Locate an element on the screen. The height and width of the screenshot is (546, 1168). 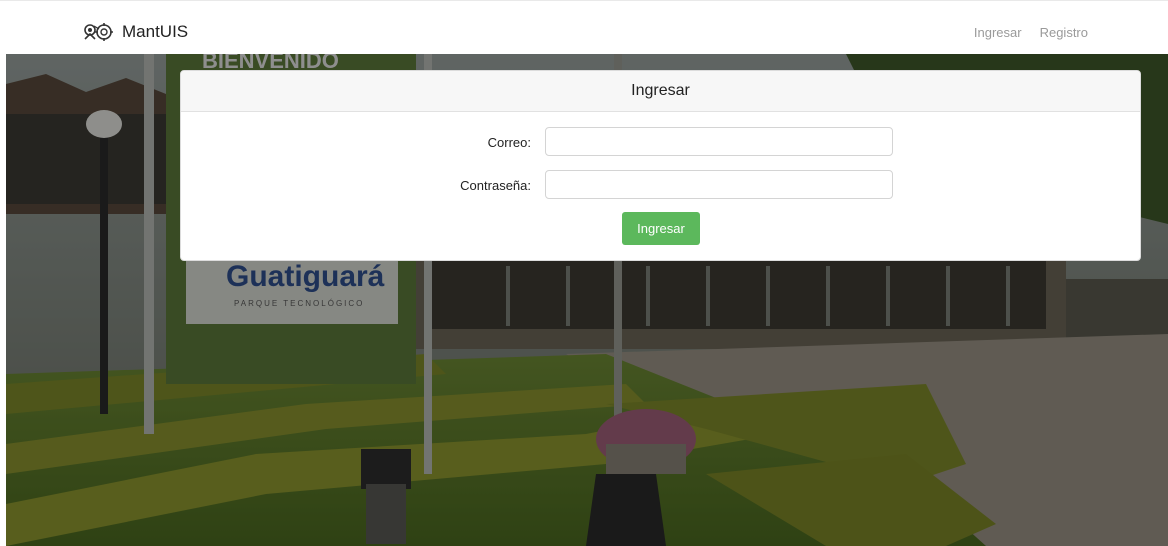
nav-link-registro: Registro is located at coordinates (1064, 32).